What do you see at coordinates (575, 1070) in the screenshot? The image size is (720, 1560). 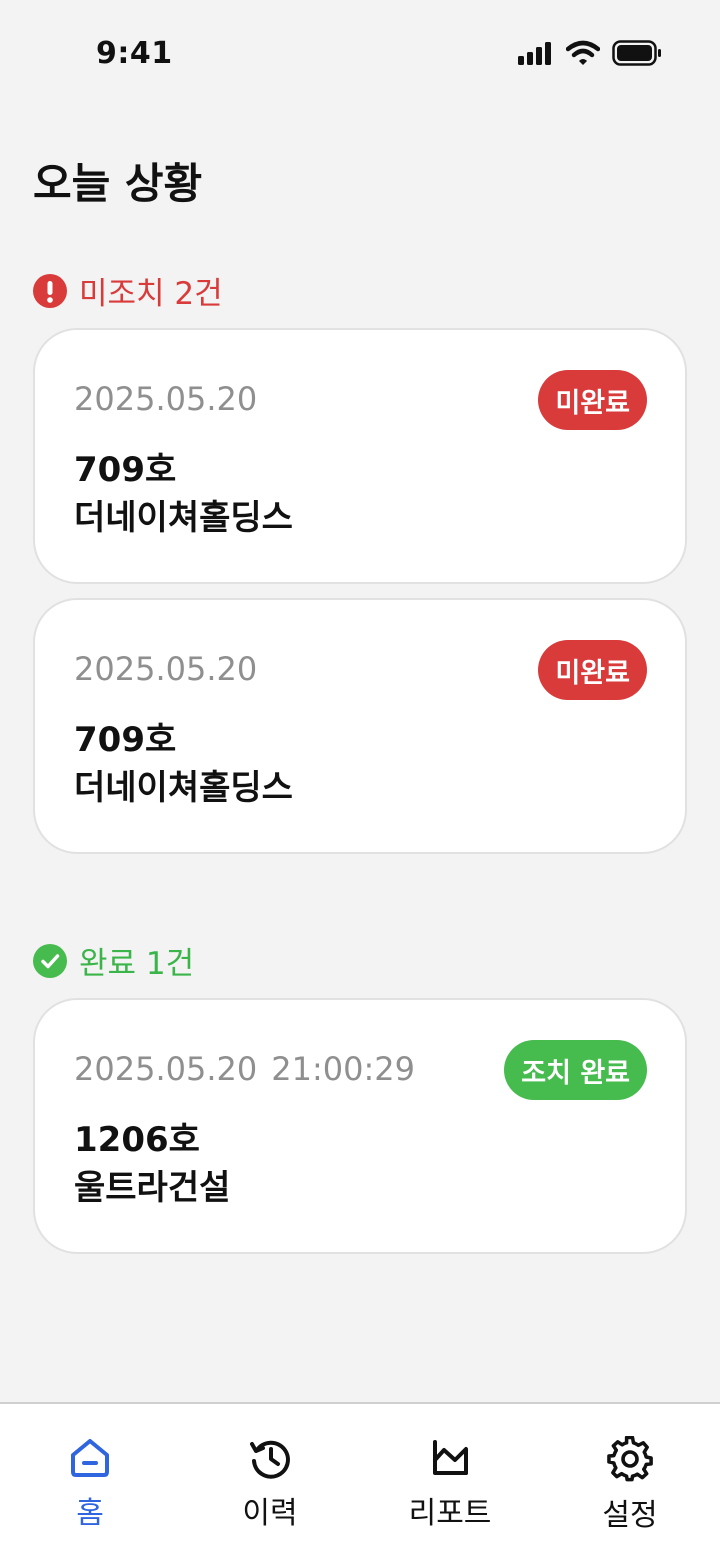 I see `status-badge: 조치 완료` at bounding box center [575, 1070].